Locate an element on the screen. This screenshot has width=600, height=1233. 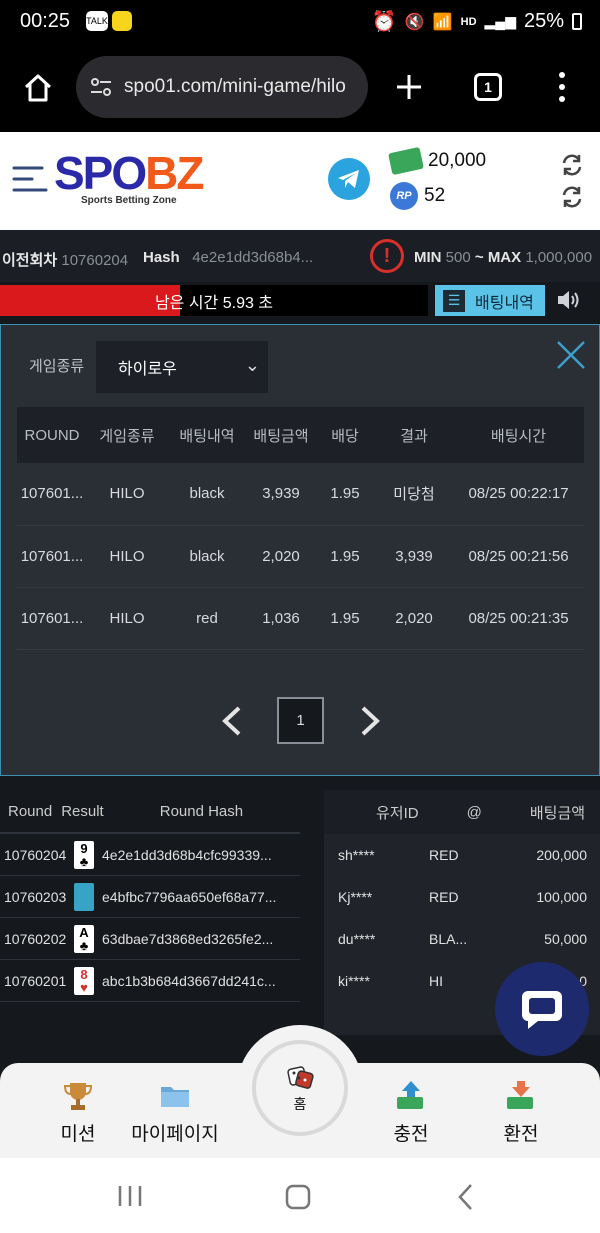
cell-amount: 1,036 is located at coordinates (281, 618).